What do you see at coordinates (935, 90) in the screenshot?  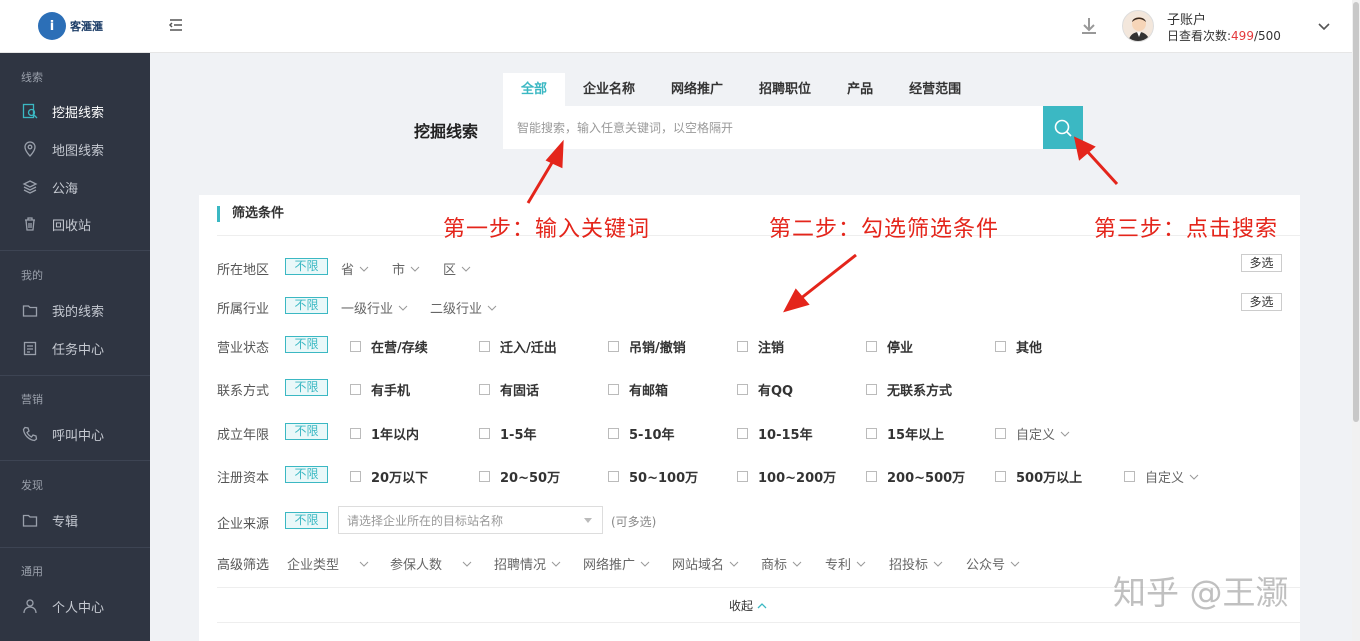 I see `tab-business-scope: 经营范围` at bounding box center [935, 90].